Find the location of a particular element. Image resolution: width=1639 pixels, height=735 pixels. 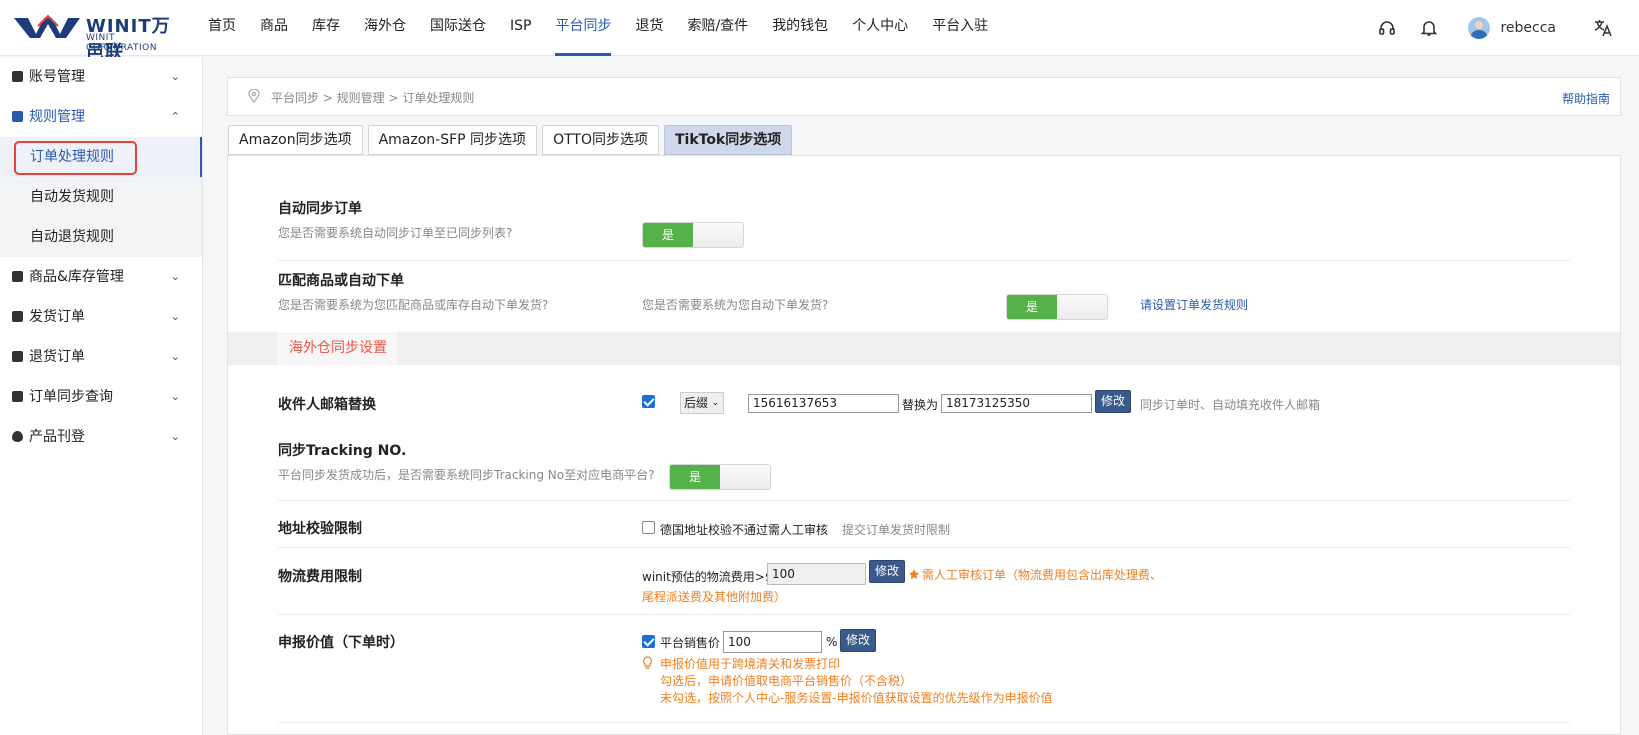

wallet-icon is located at coordinates (17, 76).